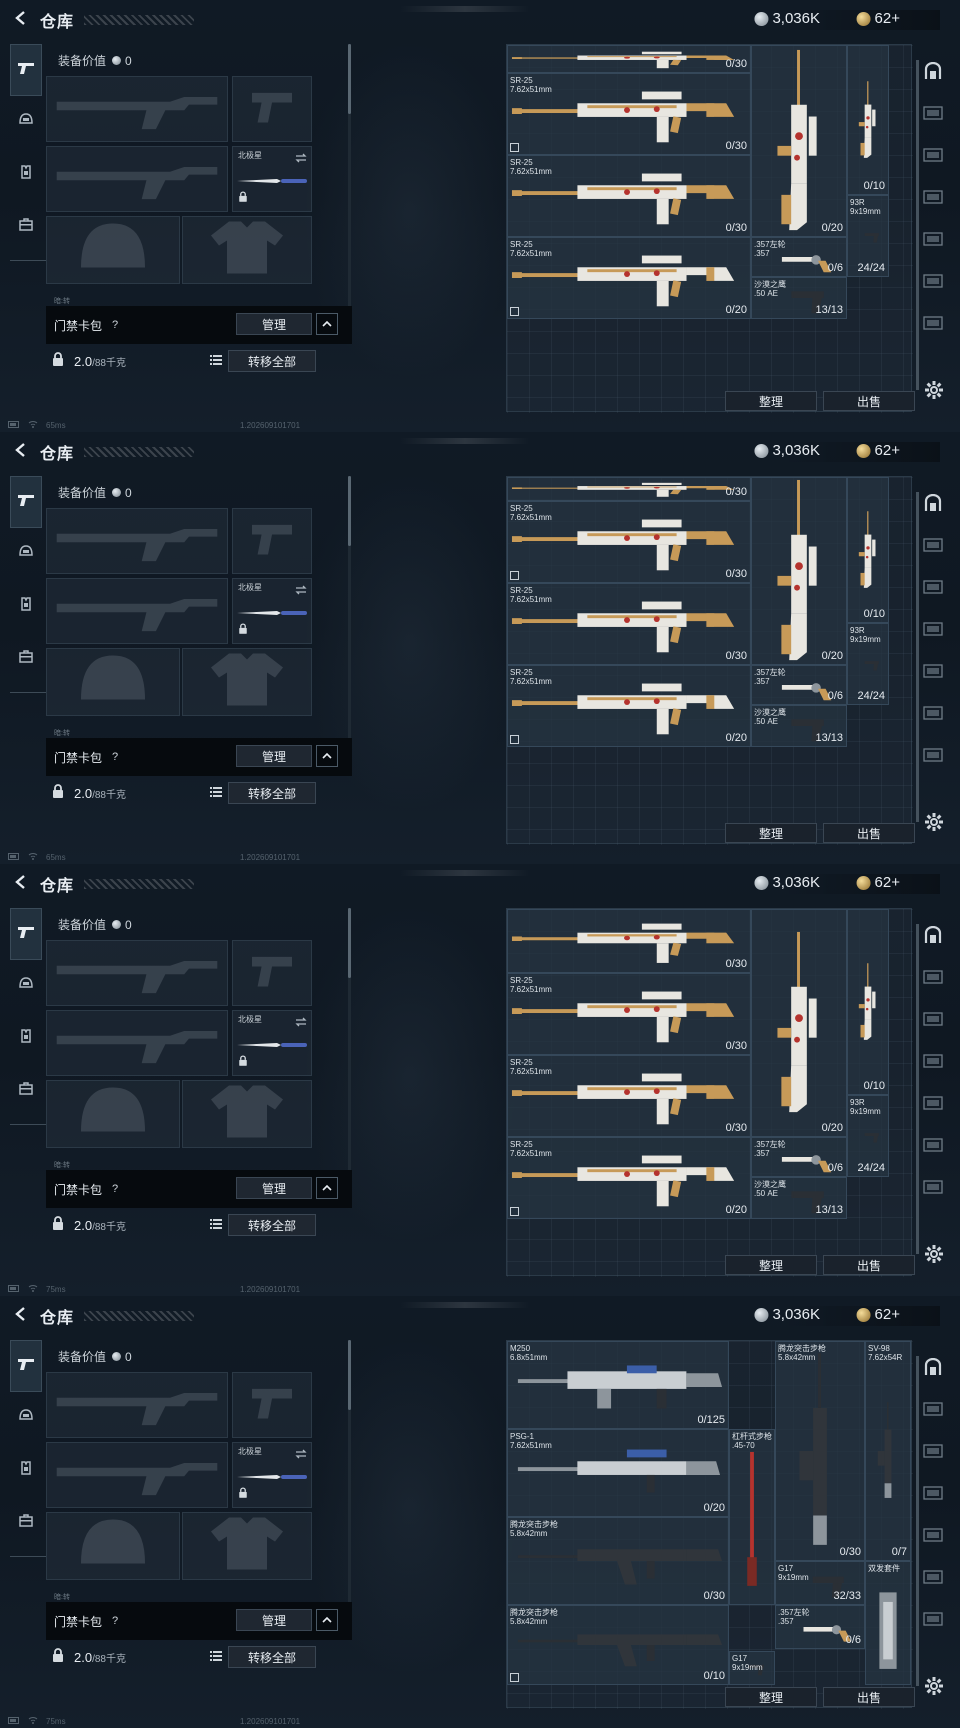 Image resolution: width=960 pixels, height=1728 pixels. Describe the element at coordinates (820, 1583) in the screenshot. I see `storage-item: G17 9x19mm 32/33` at that location.